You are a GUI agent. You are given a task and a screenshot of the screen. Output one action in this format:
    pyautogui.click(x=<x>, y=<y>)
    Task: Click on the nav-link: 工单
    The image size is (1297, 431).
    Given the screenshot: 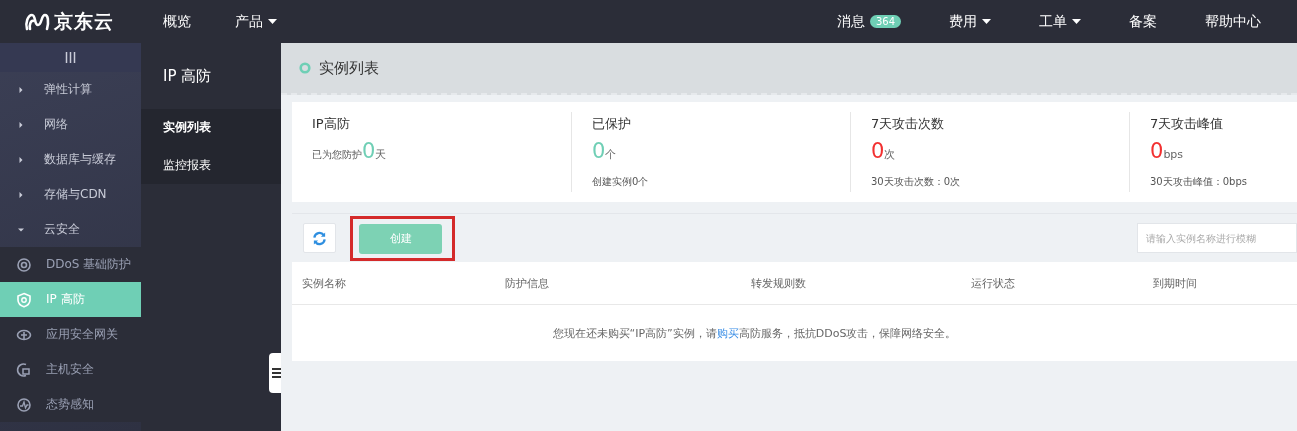 What is the action you would take?
    pyautogui.click(x=1060, y=21)
    